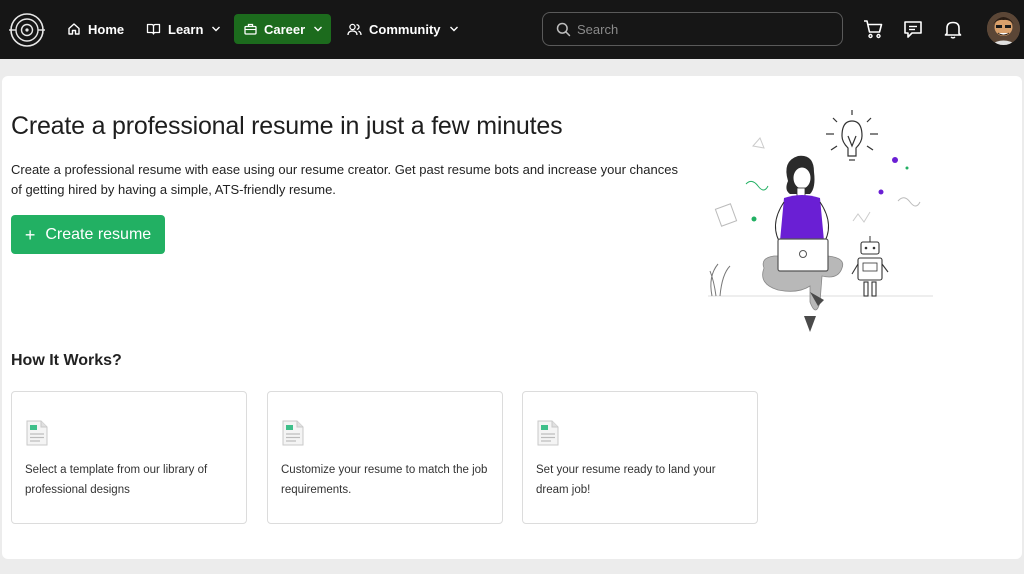 The image size is (1024, 574). Describe the element at coordinates (820, 221) in the screenshot. I see `resume-illustration` at that location.